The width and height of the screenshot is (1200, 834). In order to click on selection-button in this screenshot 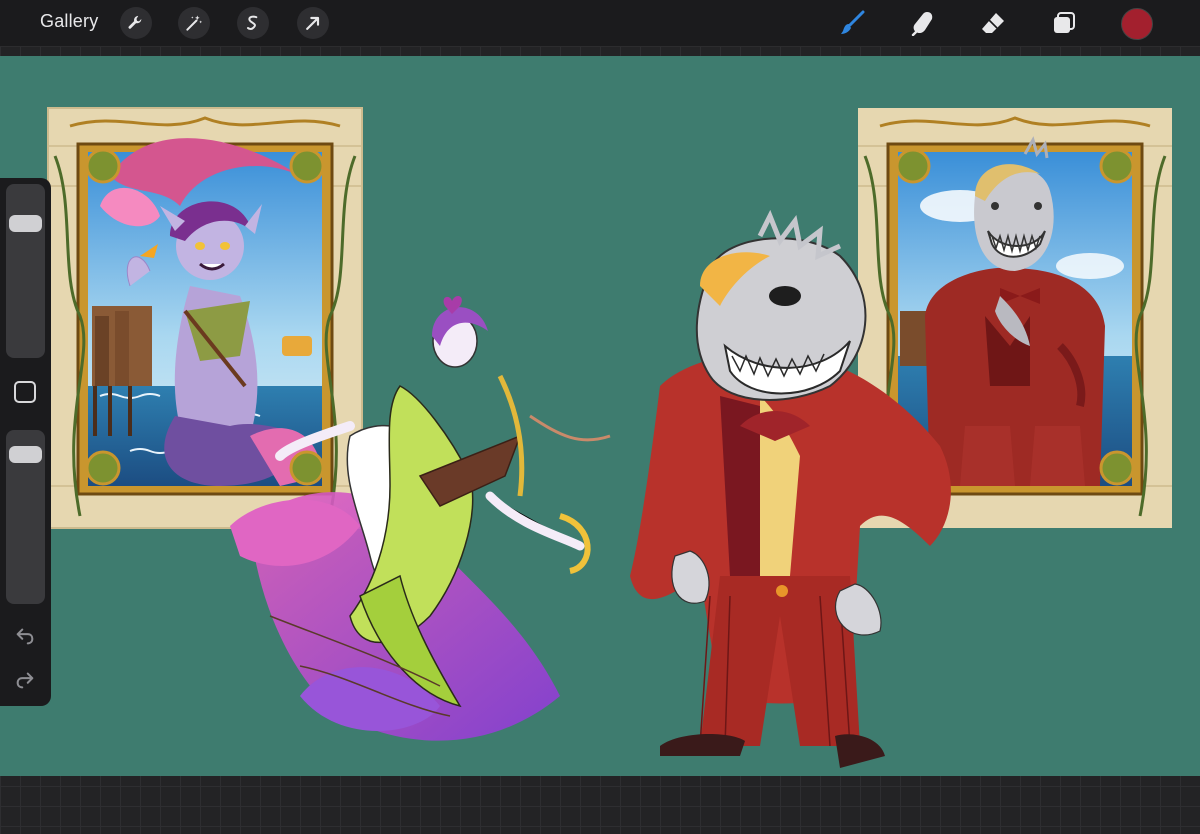, I will do `click(253, 23)`.